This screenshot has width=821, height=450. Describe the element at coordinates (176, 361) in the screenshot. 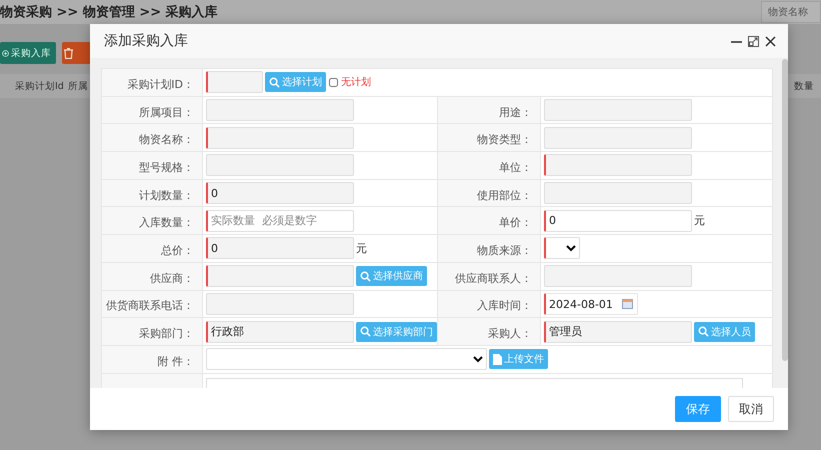

I see `field-label: 附 件：` at that location.